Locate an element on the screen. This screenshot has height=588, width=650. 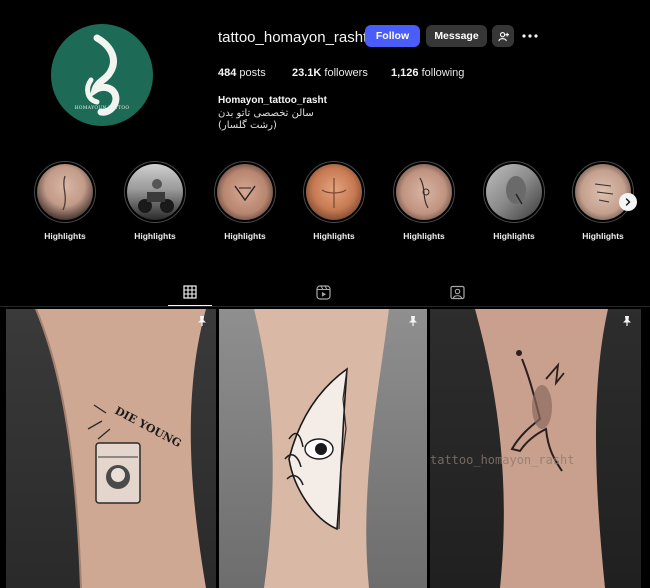
bio-line: سالن تخصصی تاتو بدن is located at coordinates (266, 113).